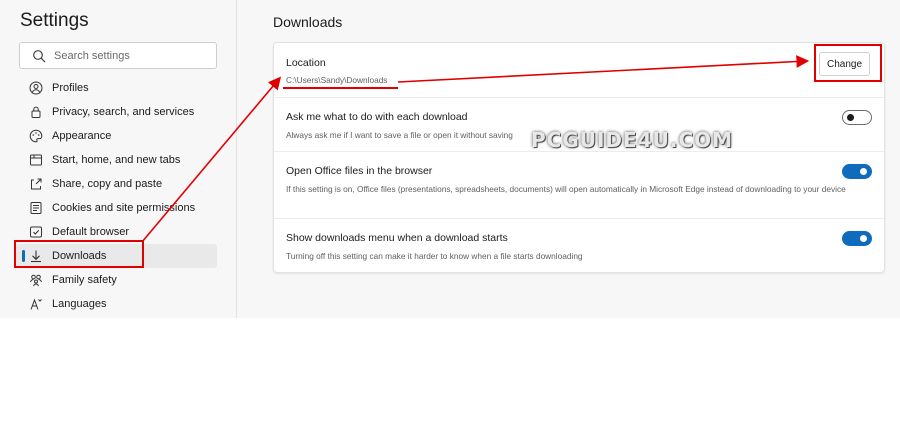 This screenshot has height=447, width=900. What do you see at coordinates (84, 280) in the screenshot?
I see `sidebar-item-label: Family safety` at bounding box center [84, 280].